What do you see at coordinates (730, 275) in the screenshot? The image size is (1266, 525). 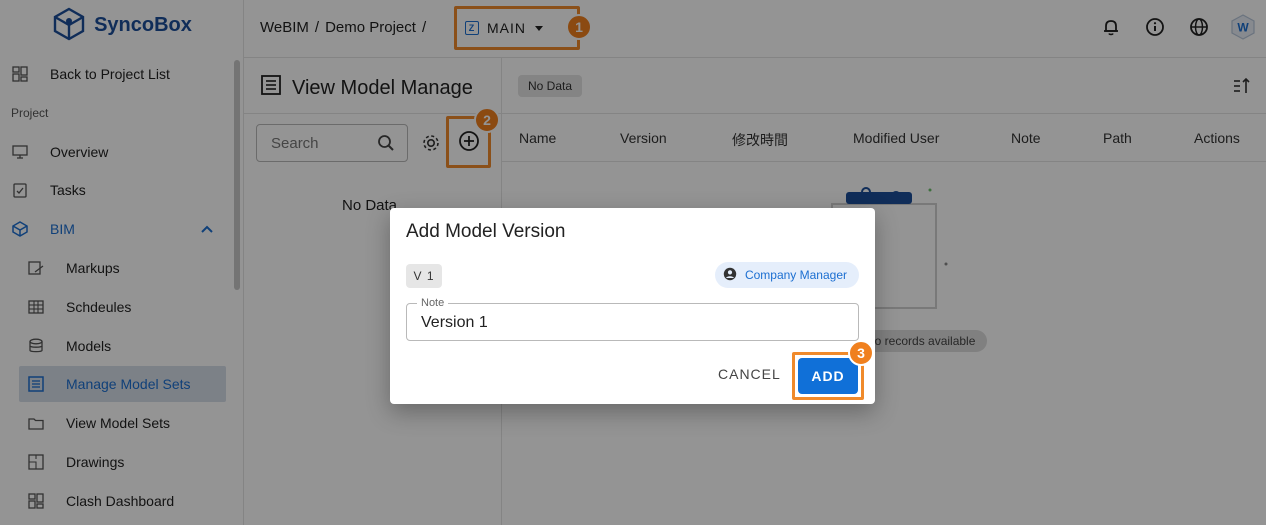 I see `account-circle-icon` at bounding box center [730, 275].